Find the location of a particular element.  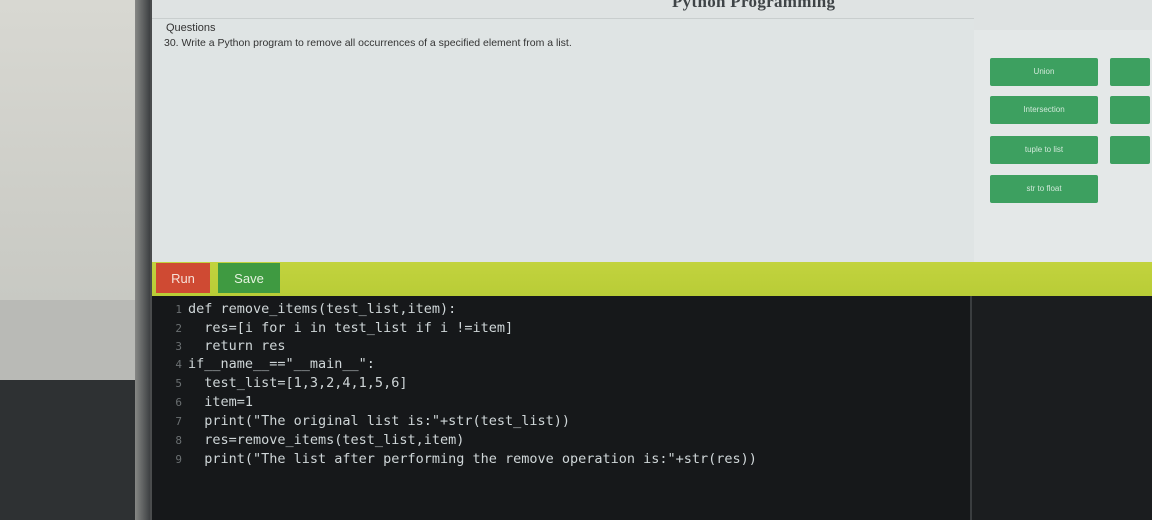

background-shadow is located at coordinates (67, 450).